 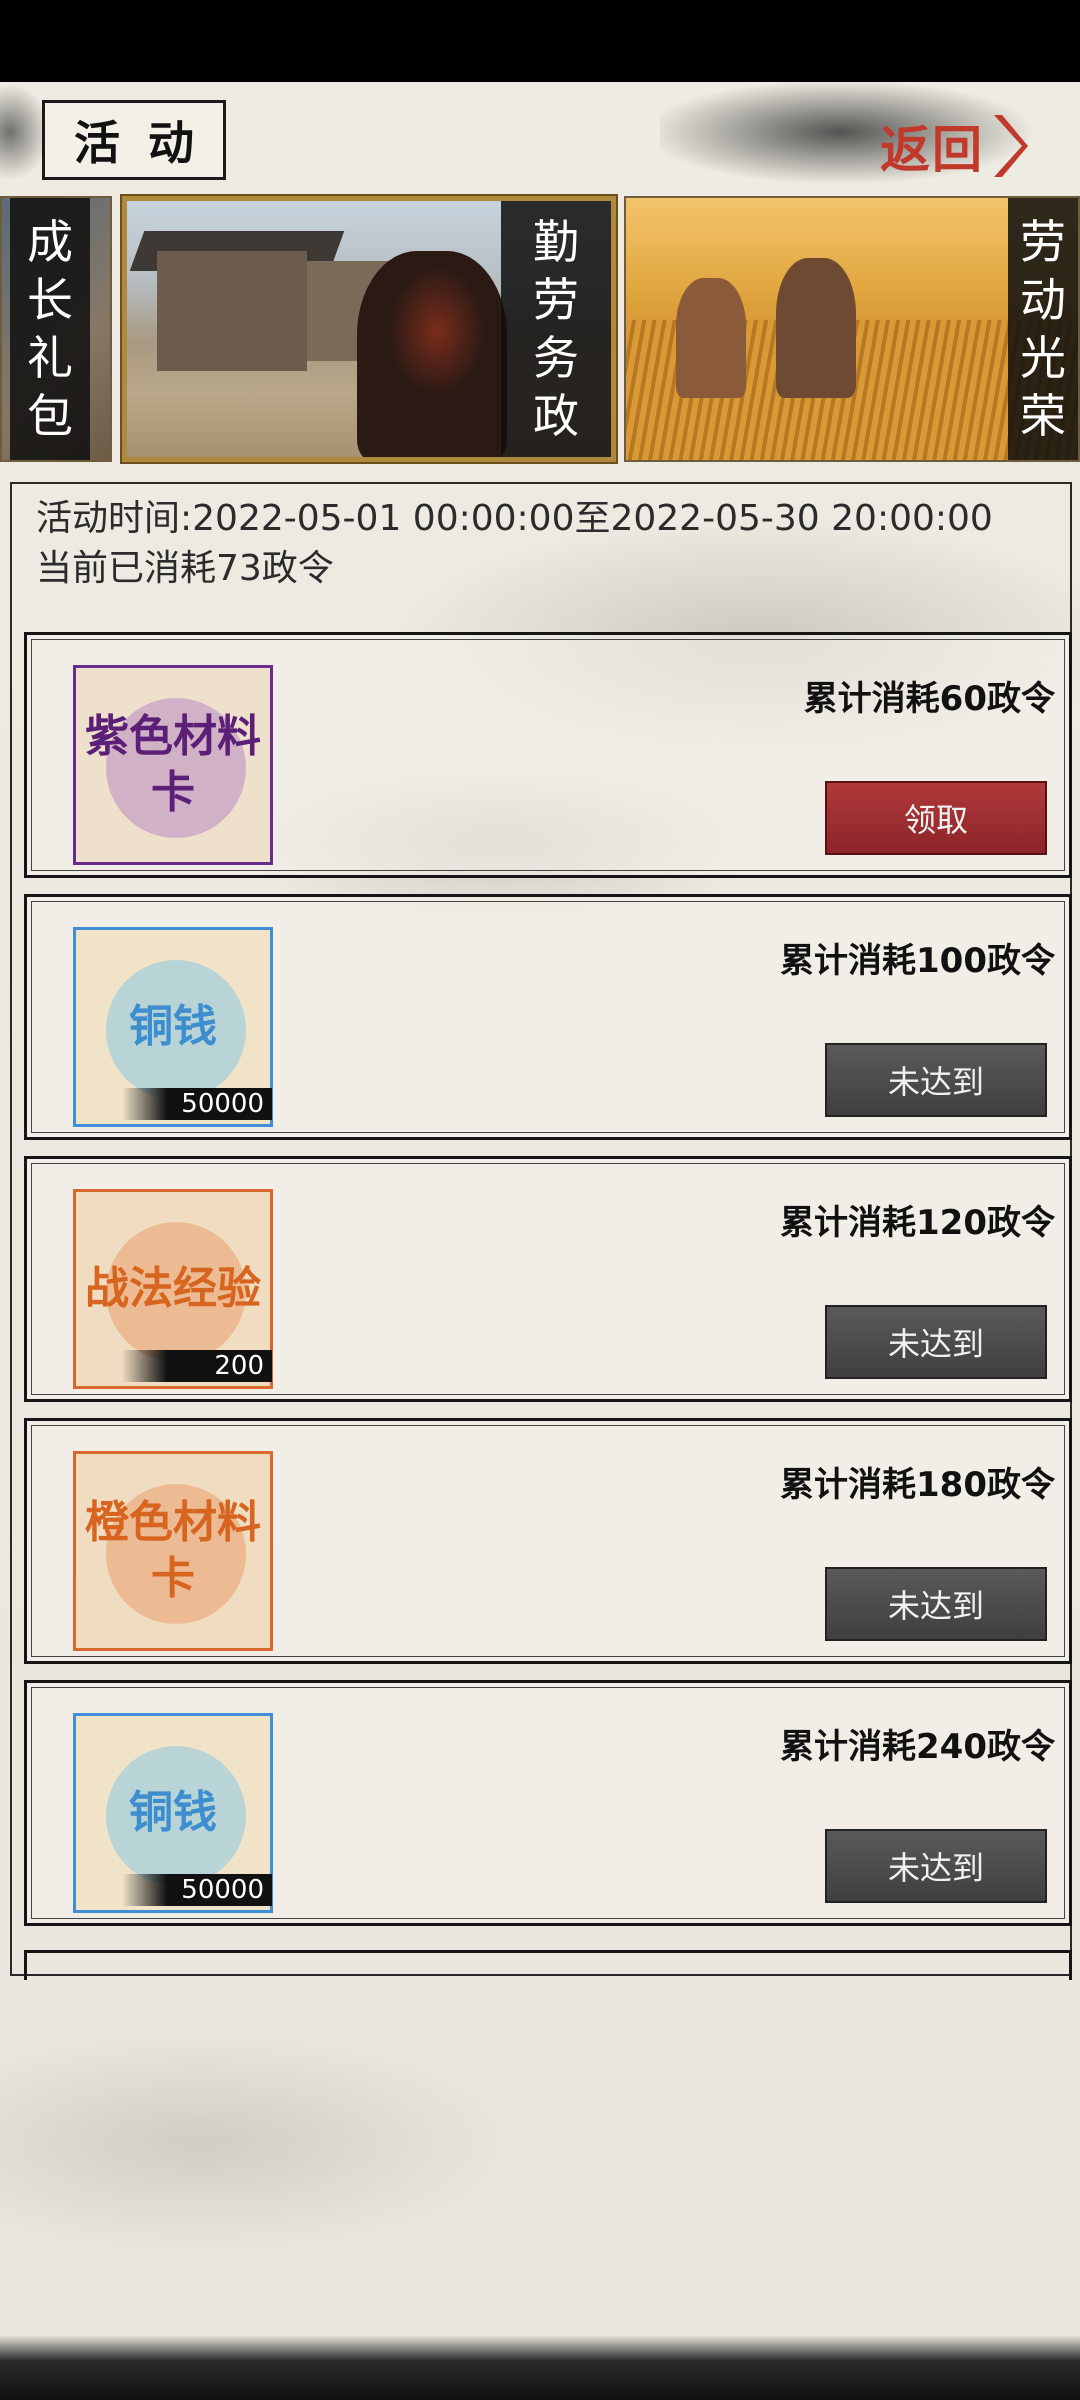 What do you see at coordinates (369, 329) in the screenshot?
I see `tab-diligent-governance: 勤 劳 务 政` at bounding box center [369, 329].